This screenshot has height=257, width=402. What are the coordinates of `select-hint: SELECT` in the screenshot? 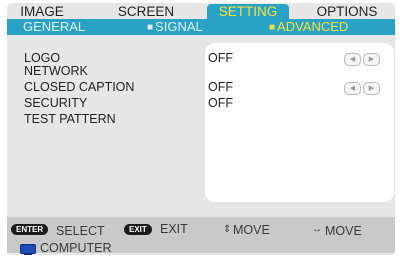 It's located at (80, 231).